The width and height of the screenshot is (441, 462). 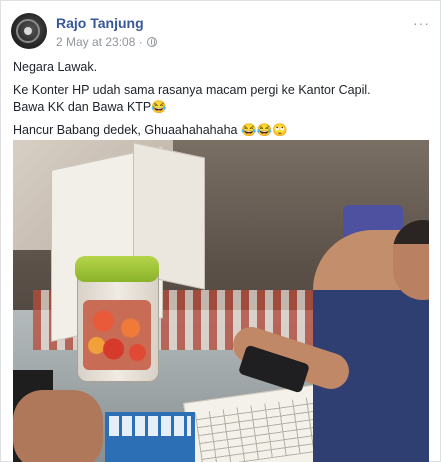 I want to click on photo-jar-lid, so click(x=117, y=269).